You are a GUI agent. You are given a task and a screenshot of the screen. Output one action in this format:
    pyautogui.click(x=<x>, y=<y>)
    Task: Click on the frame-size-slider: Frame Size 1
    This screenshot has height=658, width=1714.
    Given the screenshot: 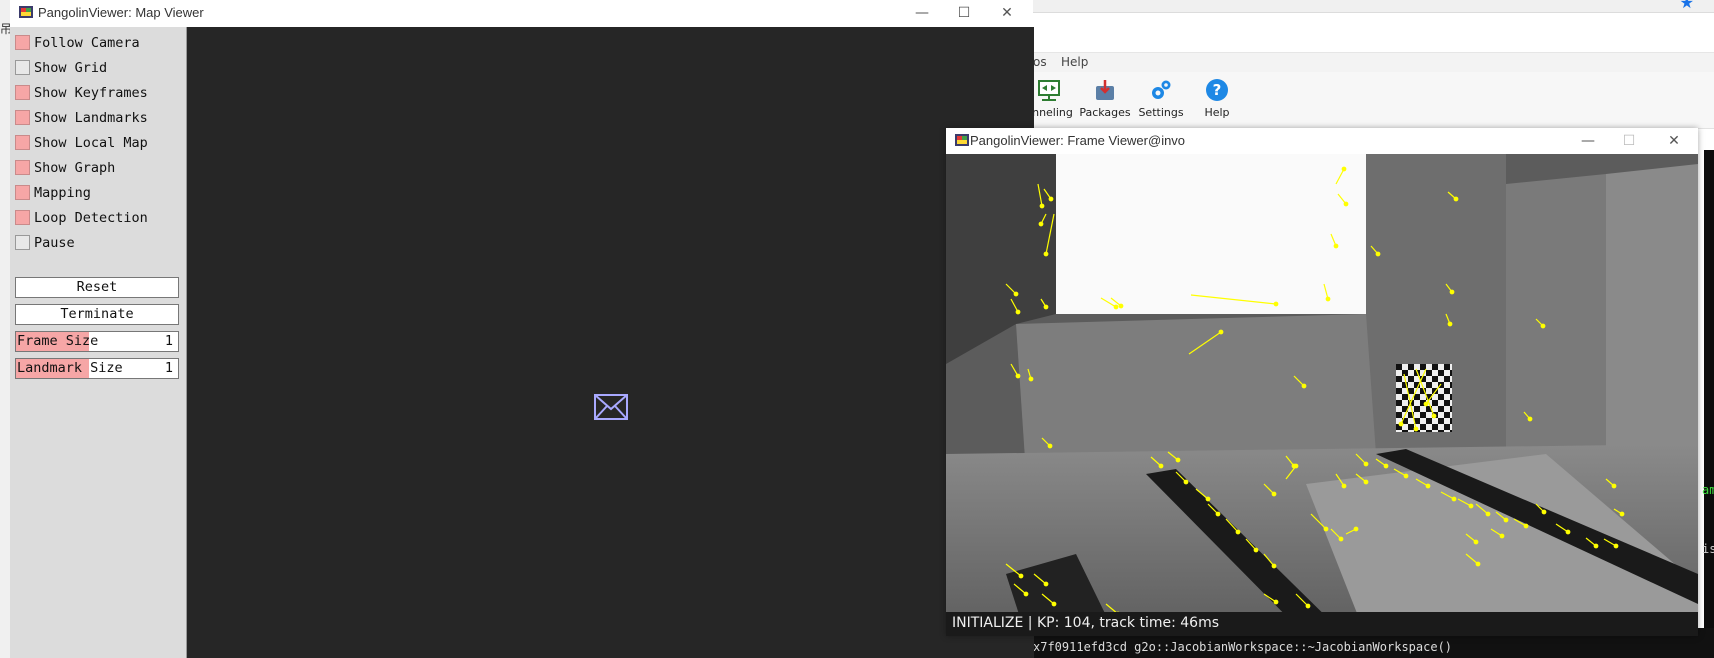 What is the action you would take?
    pyautogui.click(x=97, y=341)
    